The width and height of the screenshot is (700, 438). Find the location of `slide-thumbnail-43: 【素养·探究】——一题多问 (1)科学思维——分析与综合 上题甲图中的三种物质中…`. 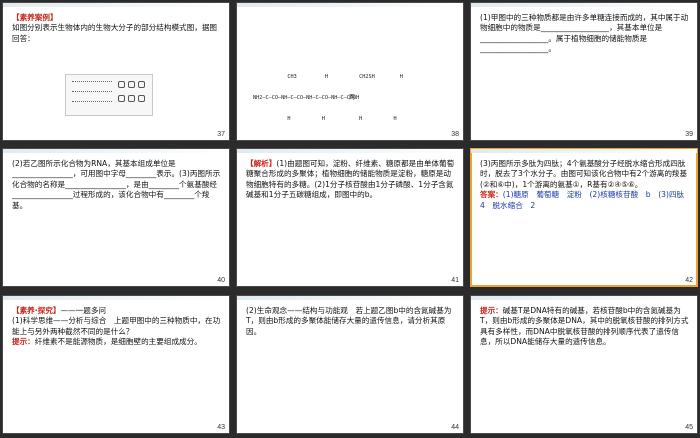

slide-thumbnail-43: 【素养·探究】——一题多问 (1)科学思维——分析与综合 上题甲图中的三种物质中… is located at coordinates (116, 364).